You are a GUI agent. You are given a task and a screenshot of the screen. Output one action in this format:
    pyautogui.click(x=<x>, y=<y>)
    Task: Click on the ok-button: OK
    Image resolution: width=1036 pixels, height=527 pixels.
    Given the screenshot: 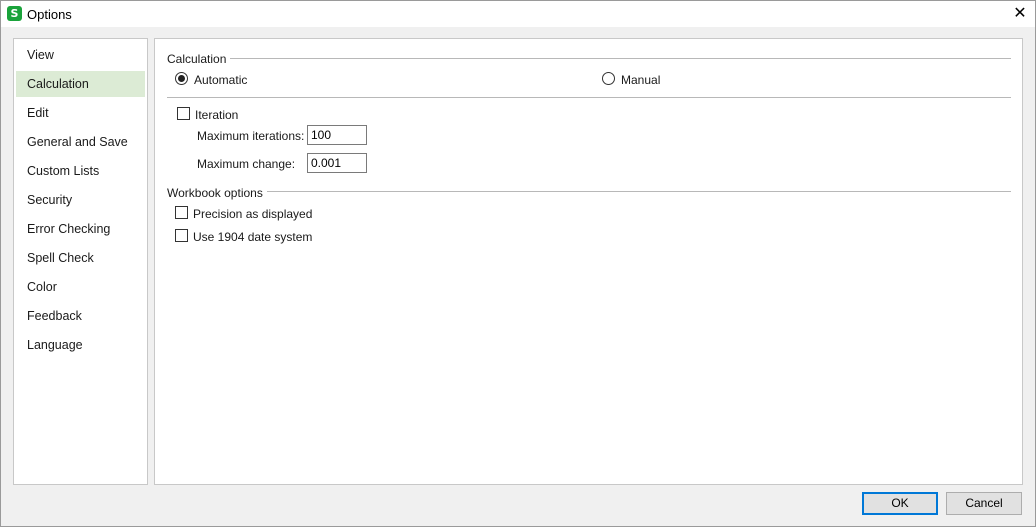 What is the action you would take?
    pyautogui.click(x=900, y=503)
    